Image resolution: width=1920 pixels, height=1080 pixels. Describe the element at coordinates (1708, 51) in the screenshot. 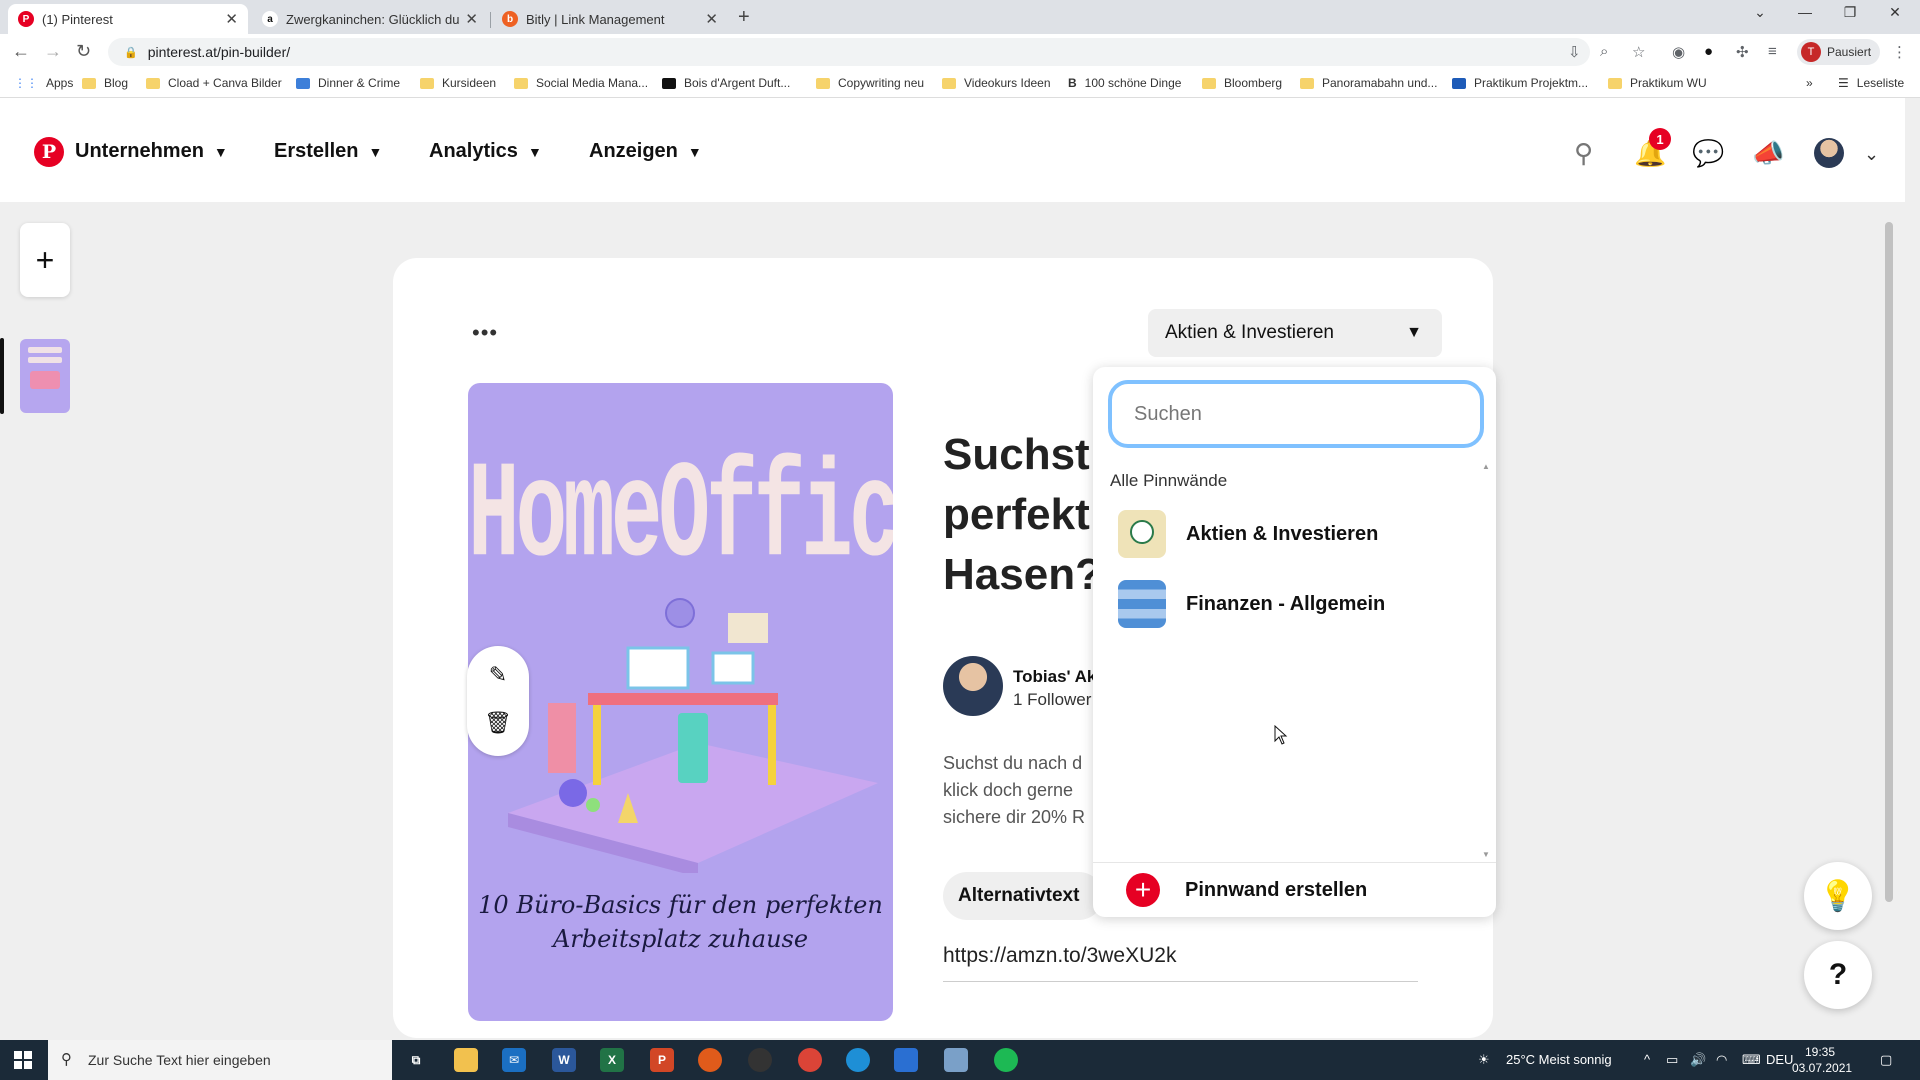

I see `grammarly-icon: ●` at that location.